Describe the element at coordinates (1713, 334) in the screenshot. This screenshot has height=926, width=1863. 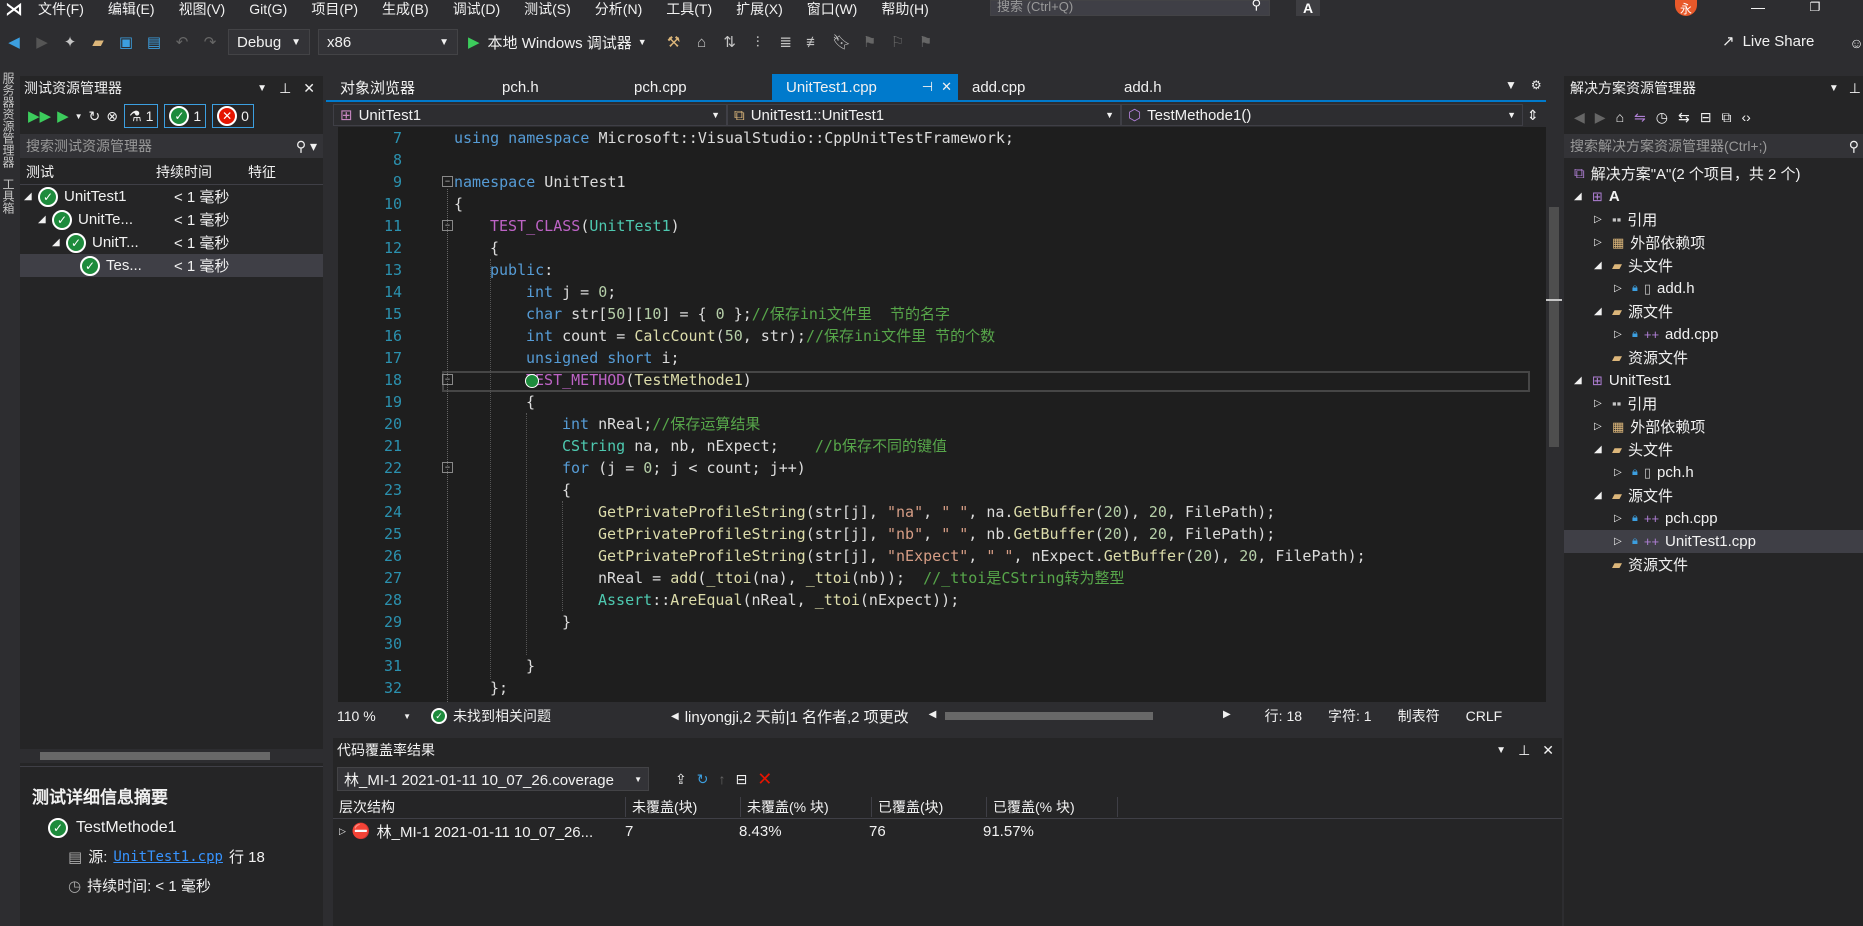
I see `solution-node: ▷ 🔒︎ ++ add.cpp` at that location.